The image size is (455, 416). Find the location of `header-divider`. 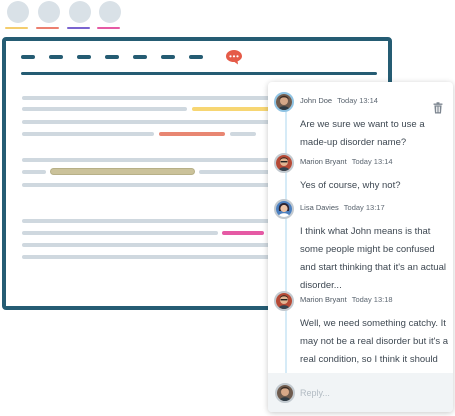

header-divider is located at coordinates (199, 73).